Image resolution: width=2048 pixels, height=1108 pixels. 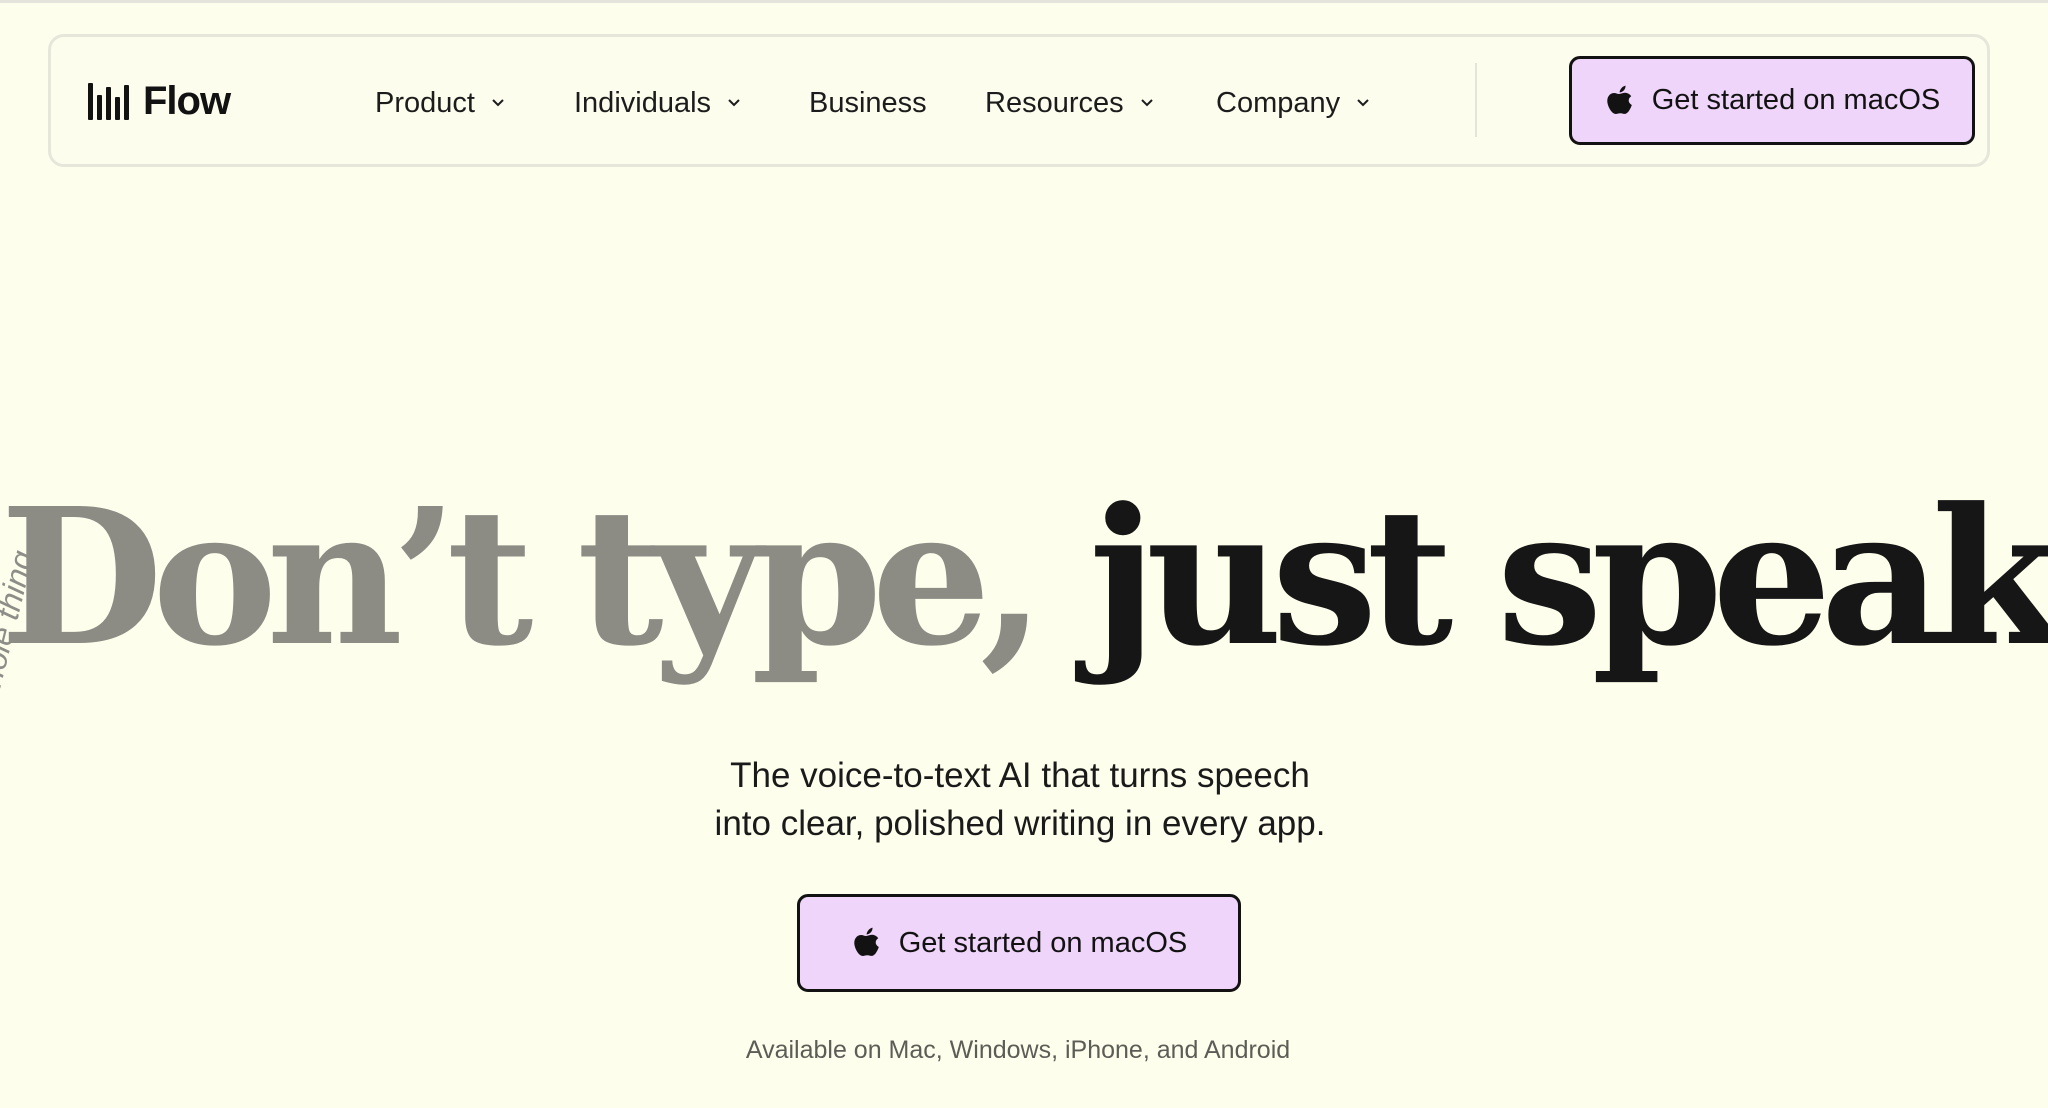 I want to click on waveform-bars-icon, so click(x=108, y=101).